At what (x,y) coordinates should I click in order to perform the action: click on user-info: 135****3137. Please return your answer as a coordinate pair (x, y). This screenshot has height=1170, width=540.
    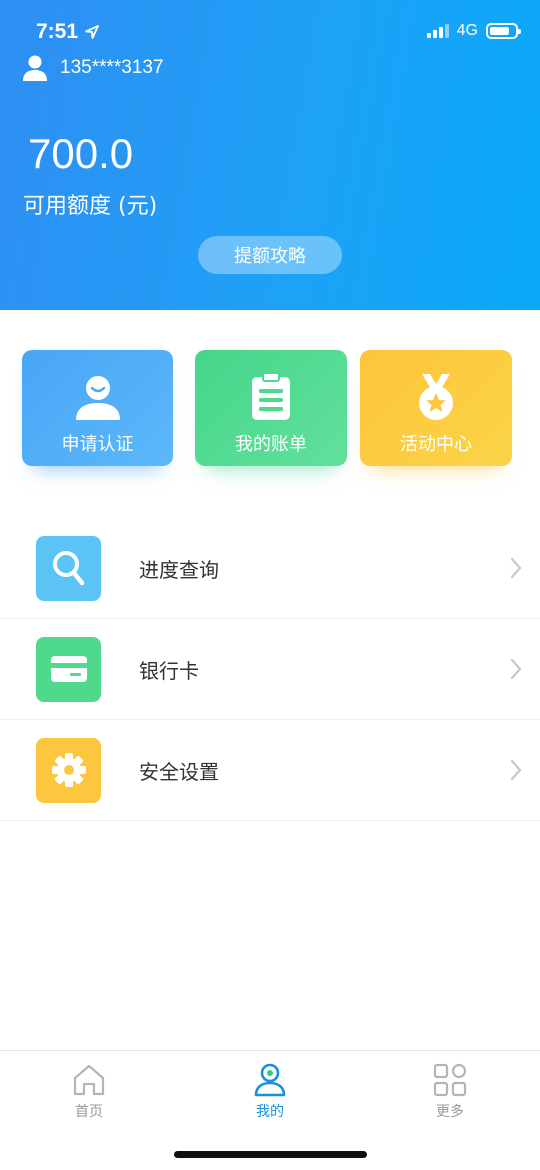
    Looking at the image, I should click on (93, 68).